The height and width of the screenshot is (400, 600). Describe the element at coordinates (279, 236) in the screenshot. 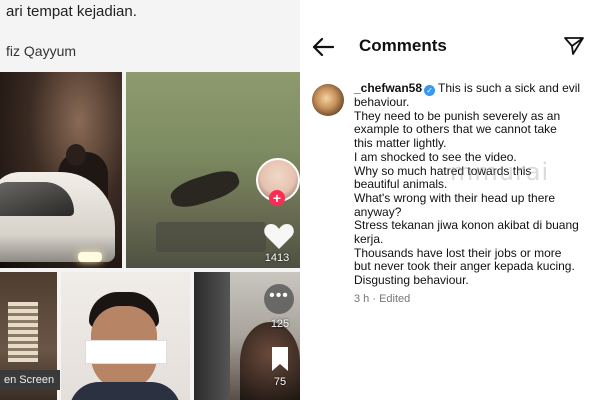

I see `heart-icon` at that location.